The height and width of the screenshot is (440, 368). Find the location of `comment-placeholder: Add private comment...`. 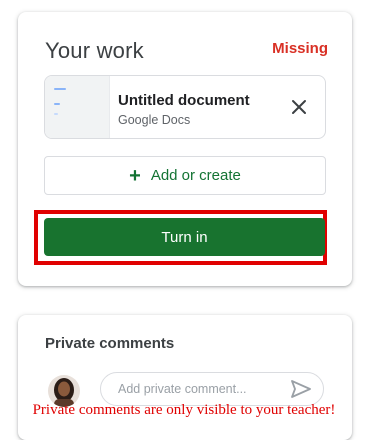

comment-placeholder: Add private comment... is located at coordinates (182, 389).